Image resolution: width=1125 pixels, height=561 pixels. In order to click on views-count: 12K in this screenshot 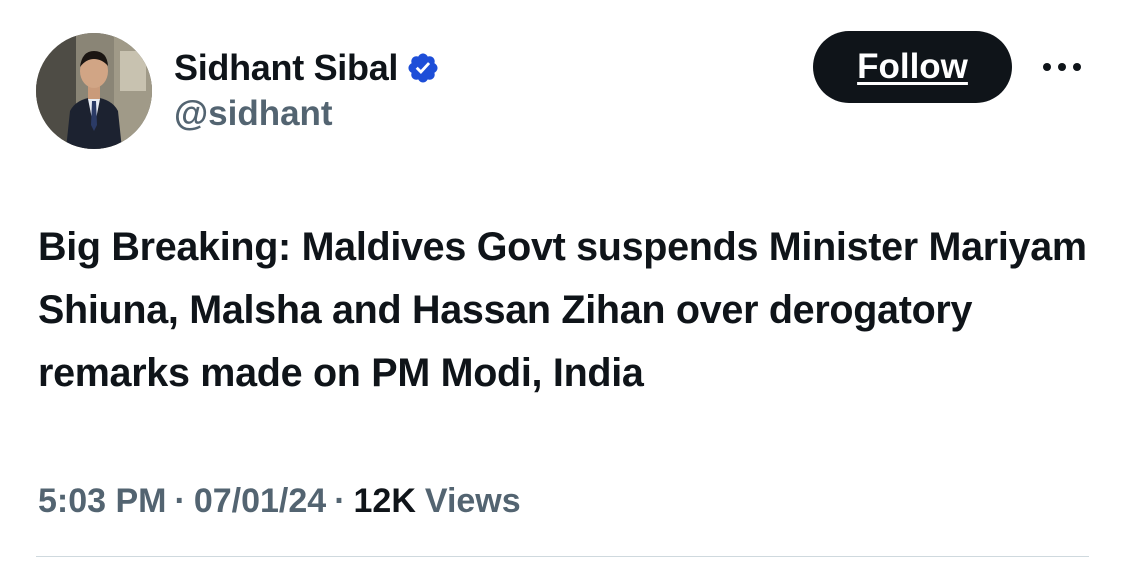, I will do `click(384, 500)`.